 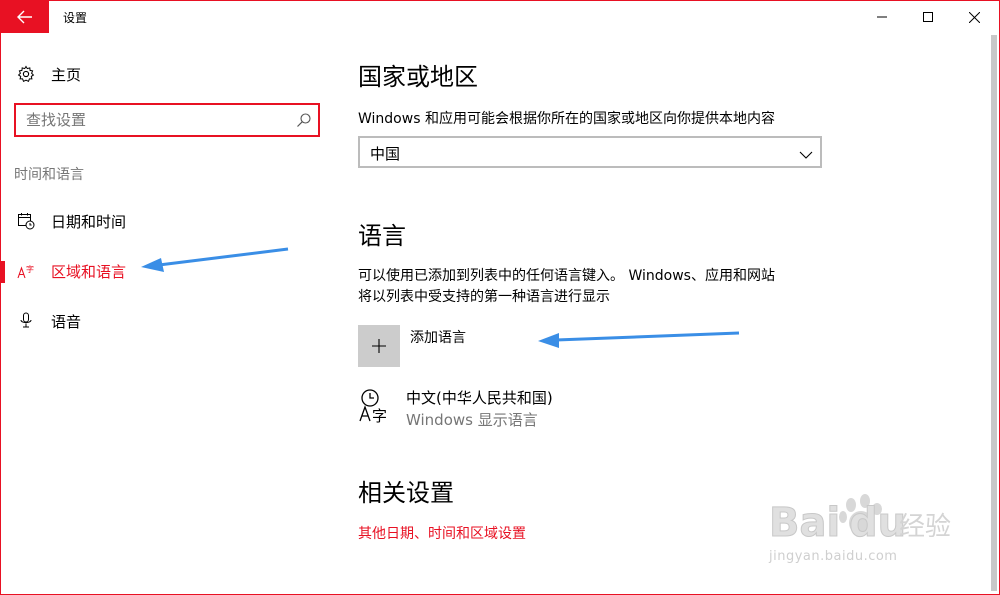 What do you see at coordinates (215, 259) in the screenshot?
I see `annotation-arrow-sidebar` at bounding box center [215, 259].